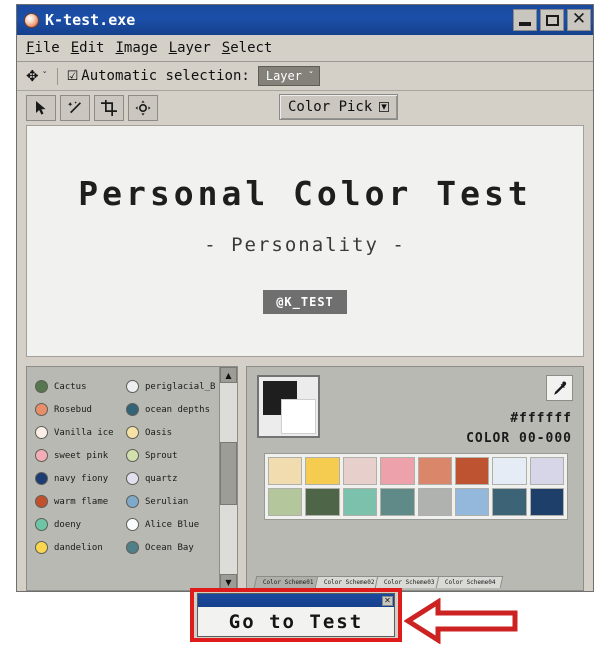 The height and width of the screenshot is (650, 610). What do you see at coordinates (165, 76) in the screenshot?
I see `automatic-selection-label: Automatic selection:` at bounding box center [165, 76].